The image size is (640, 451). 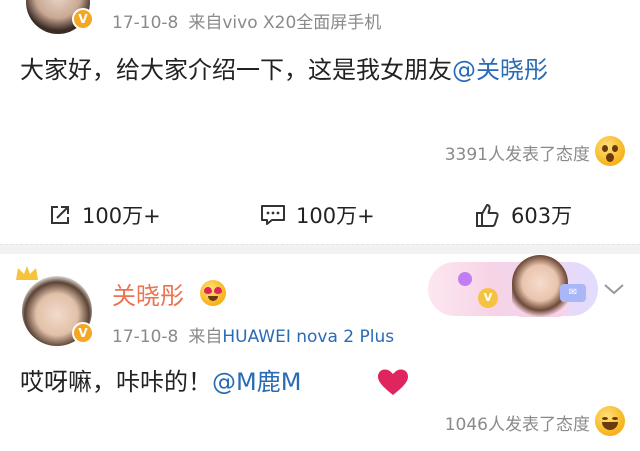 I want to click on post-text: 大家好，给大家介绍一下，这是我女朋友@关晓彤, so click(x=320, y=70).